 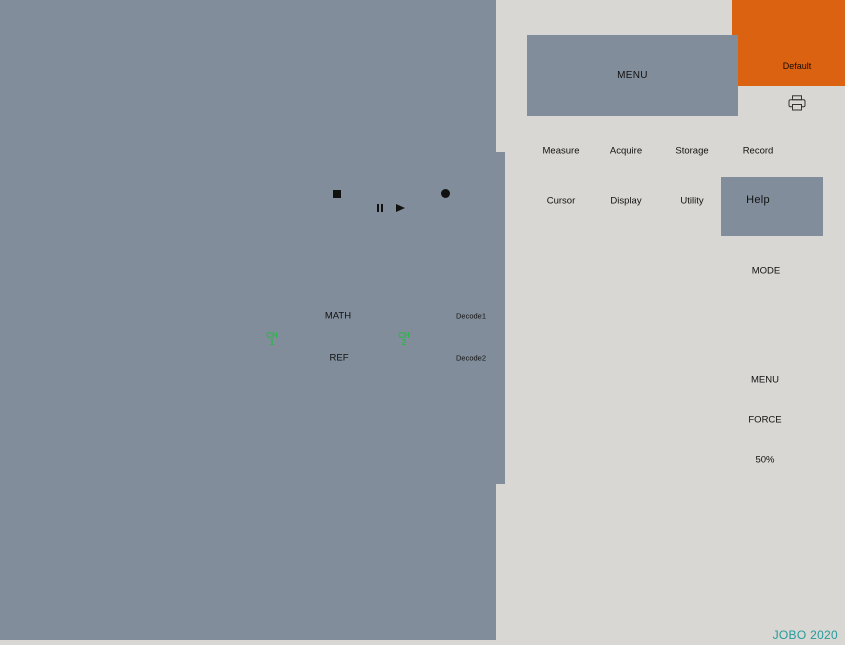 What do you see at coordinates (758, 200) in the screenshot?
I see `help-label: Help` at bounding box center [758, 200].